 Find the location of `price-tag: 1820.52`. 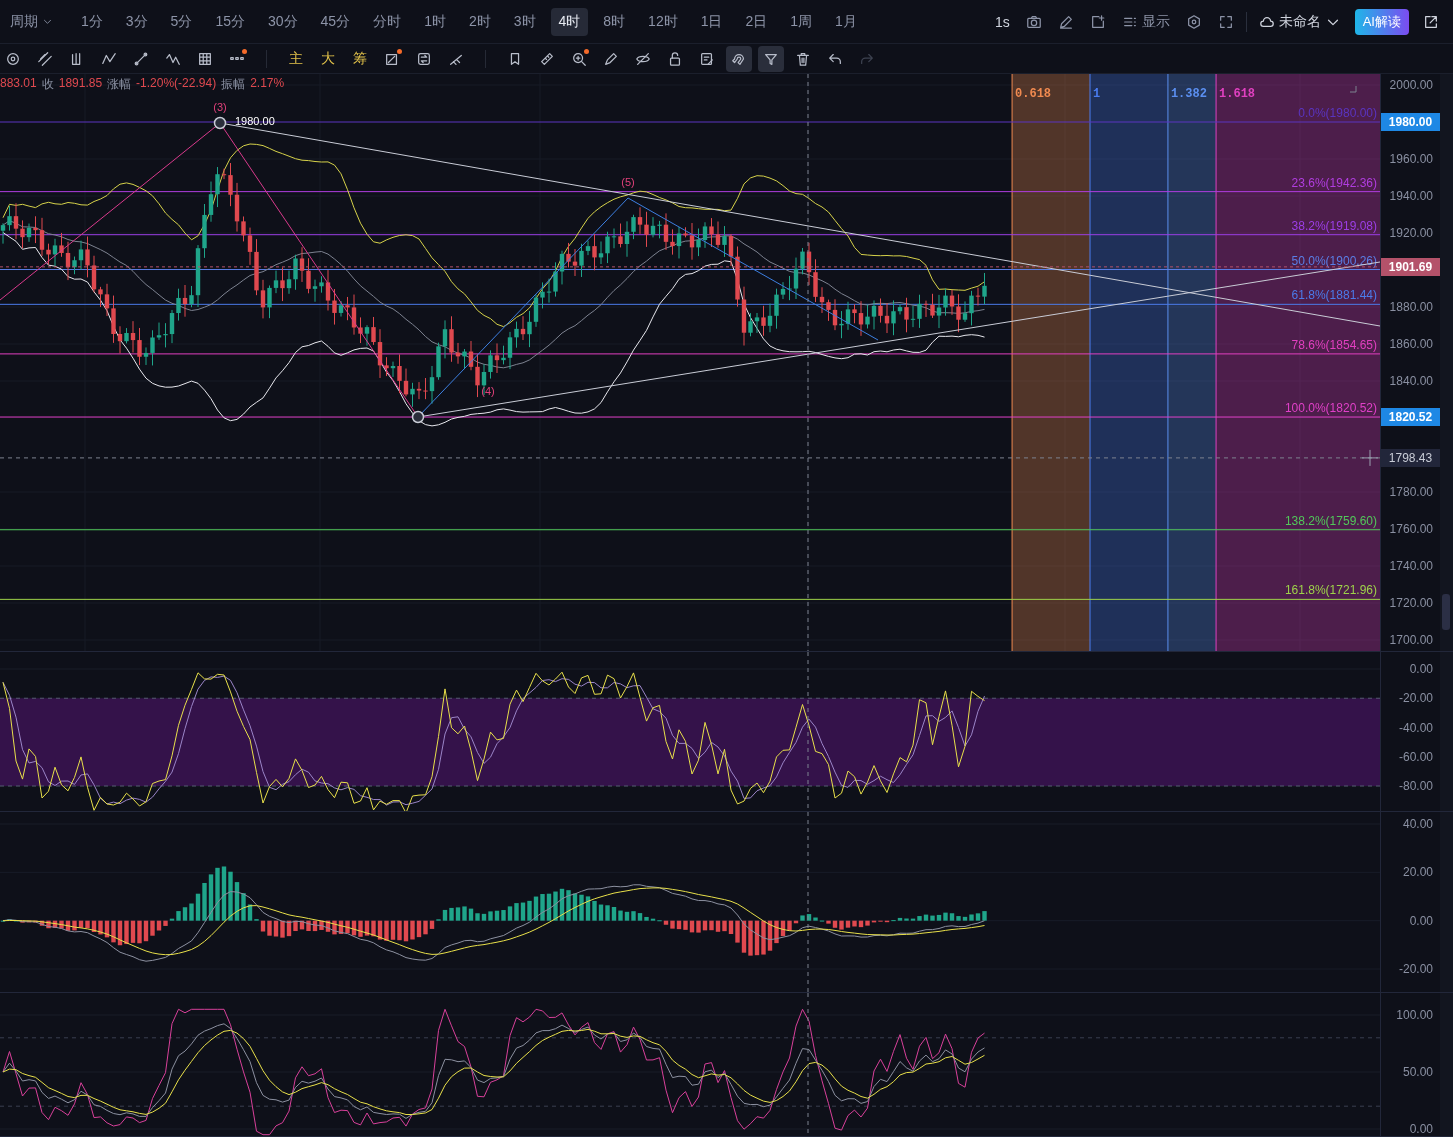

price-tag: 1820.52 is located at coordinates (1410, 417).